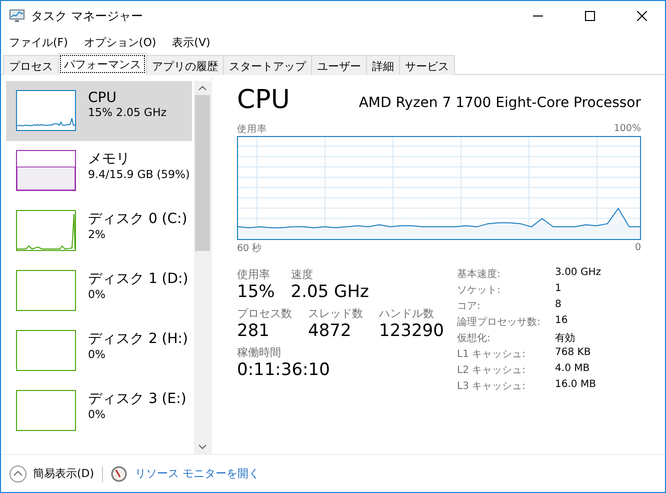 This screenshot has width=666, height=493. Describe the element at coordinates (138, 219) in the screenshot. I see `item-name: ディスク 0 (C:)` at that location.